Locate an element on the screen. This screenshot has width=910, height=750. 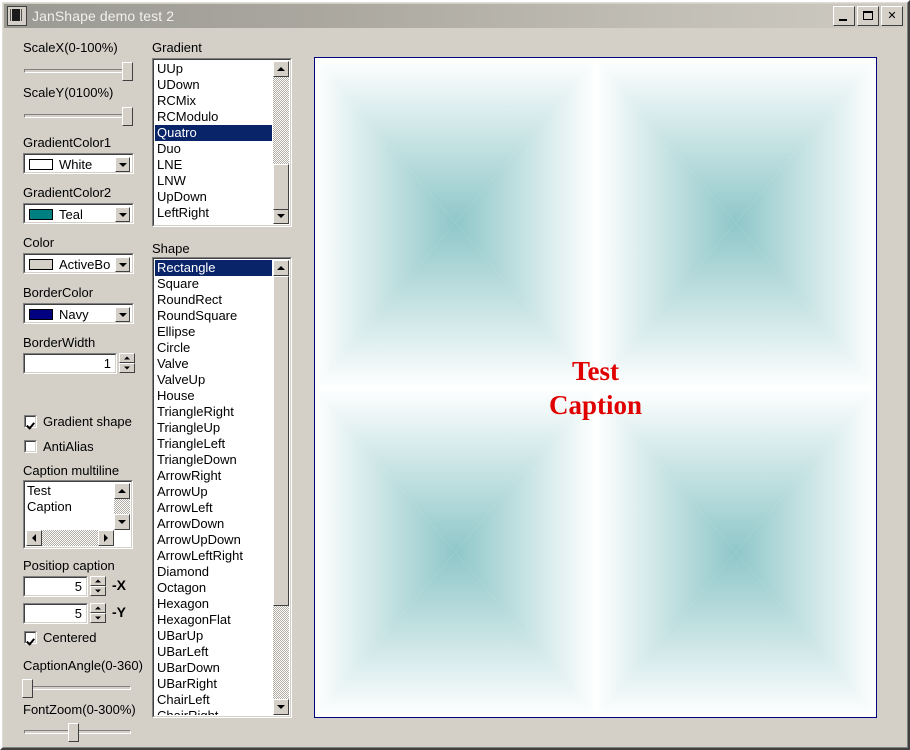
pyramid-gradient is located at coordinates (735, 552).